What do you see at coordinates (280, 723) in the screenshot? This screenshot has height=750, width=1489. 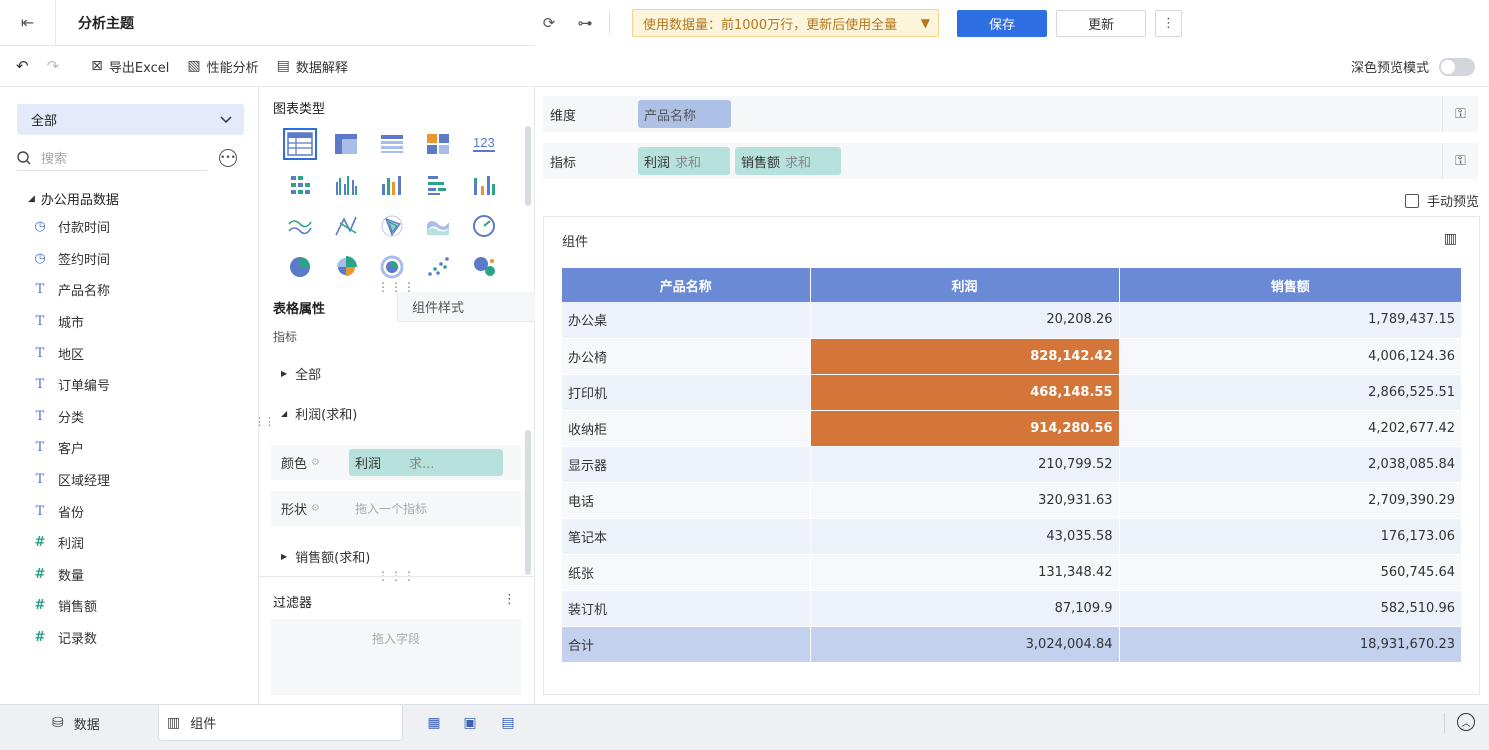 I see `tab-widget: ▥ 组件` at bounding box center [280, 723].